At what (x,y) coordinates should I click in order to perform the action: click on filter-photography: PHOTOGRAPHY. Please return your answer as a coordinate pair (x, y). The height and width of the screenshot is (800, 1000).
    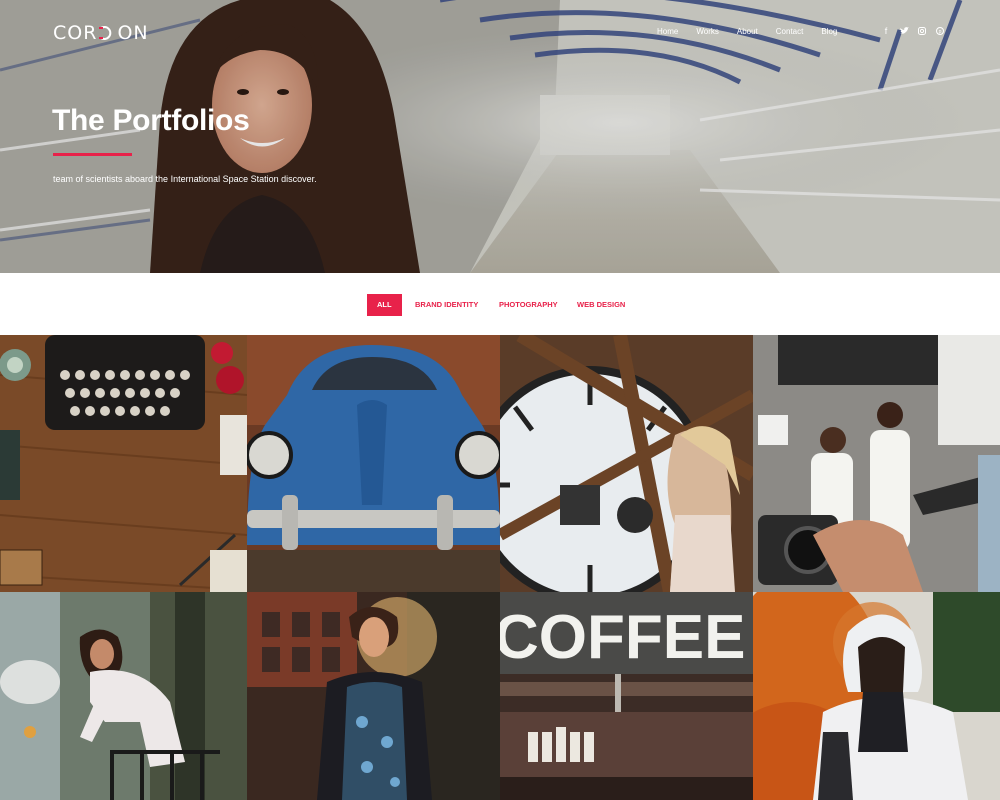
    Looking at the image, I should click on (528, 305).